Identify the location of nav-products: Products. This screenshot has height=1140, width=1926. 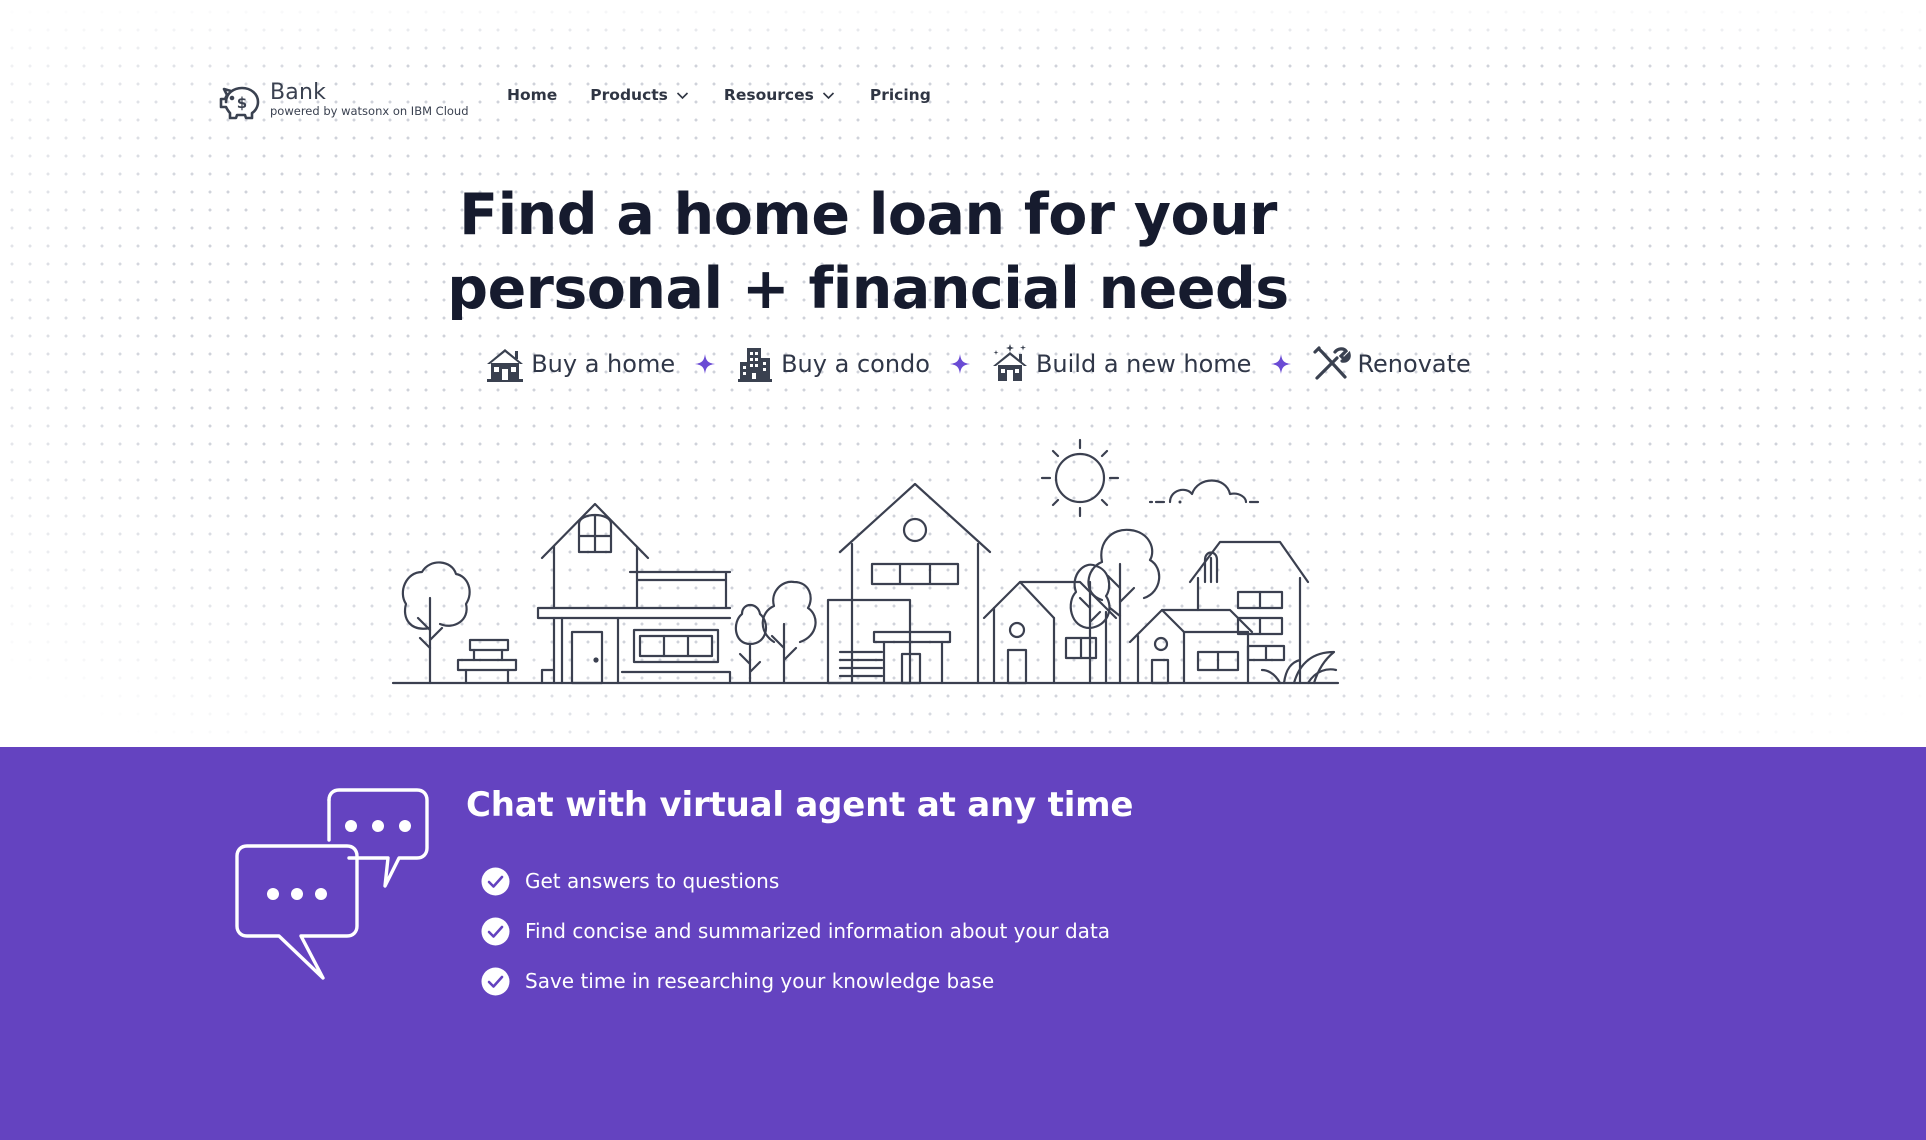
(639, 95).